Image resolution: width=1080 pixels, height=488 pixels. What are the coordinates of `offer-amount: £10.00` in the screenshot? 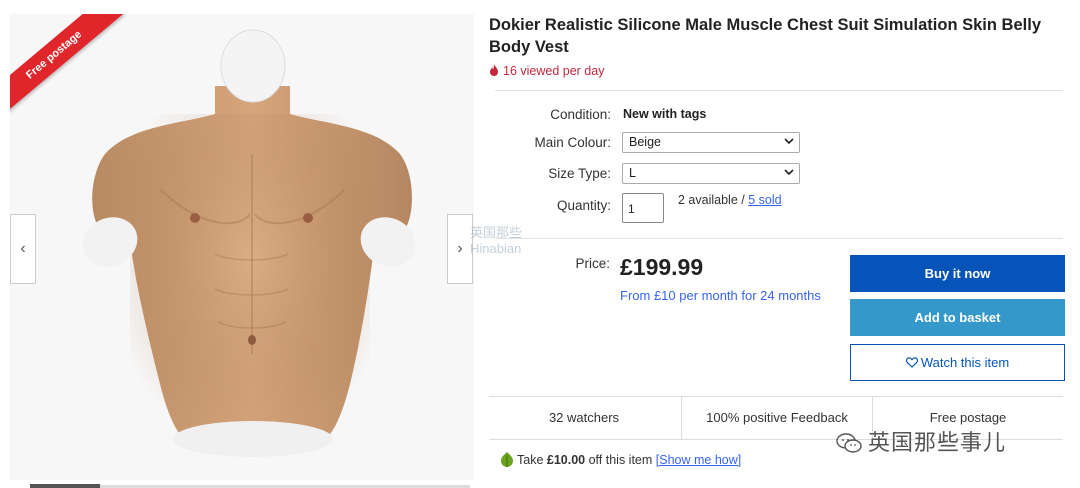 It's located at (566, 460).